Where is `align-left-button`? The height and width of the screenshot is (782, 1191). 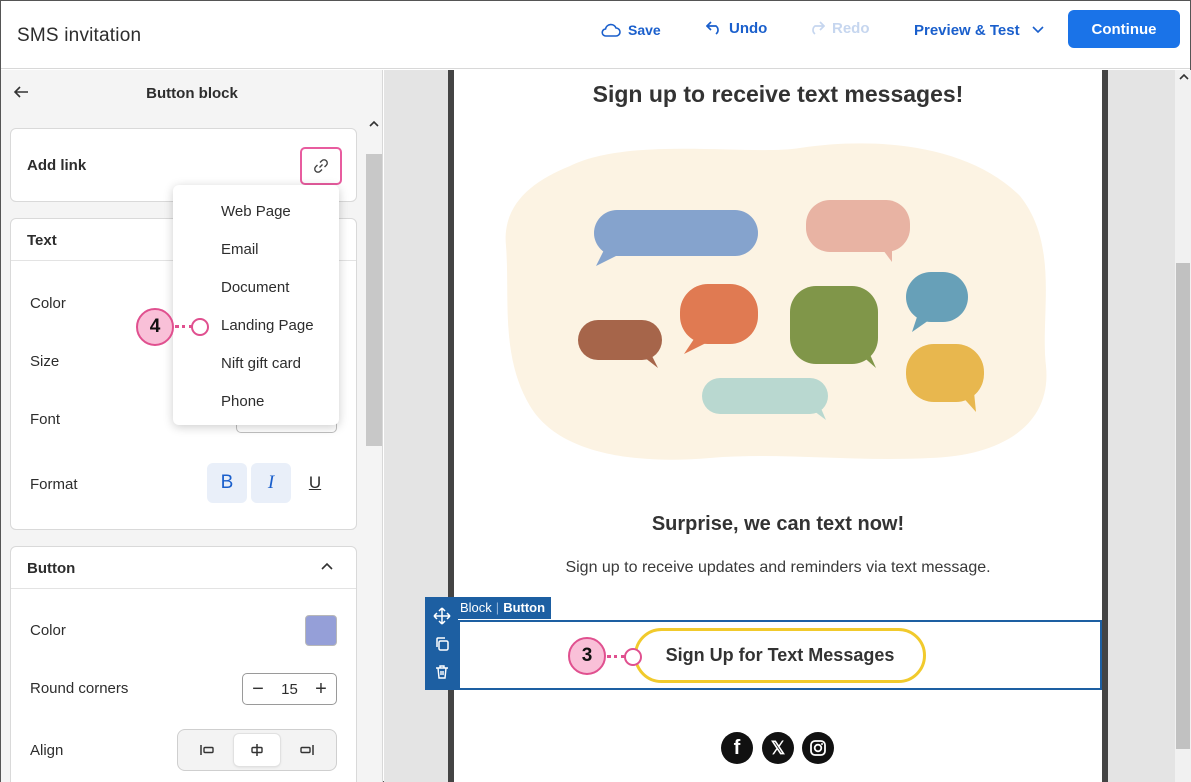
align-left-button is located at coordinates (207, 750).